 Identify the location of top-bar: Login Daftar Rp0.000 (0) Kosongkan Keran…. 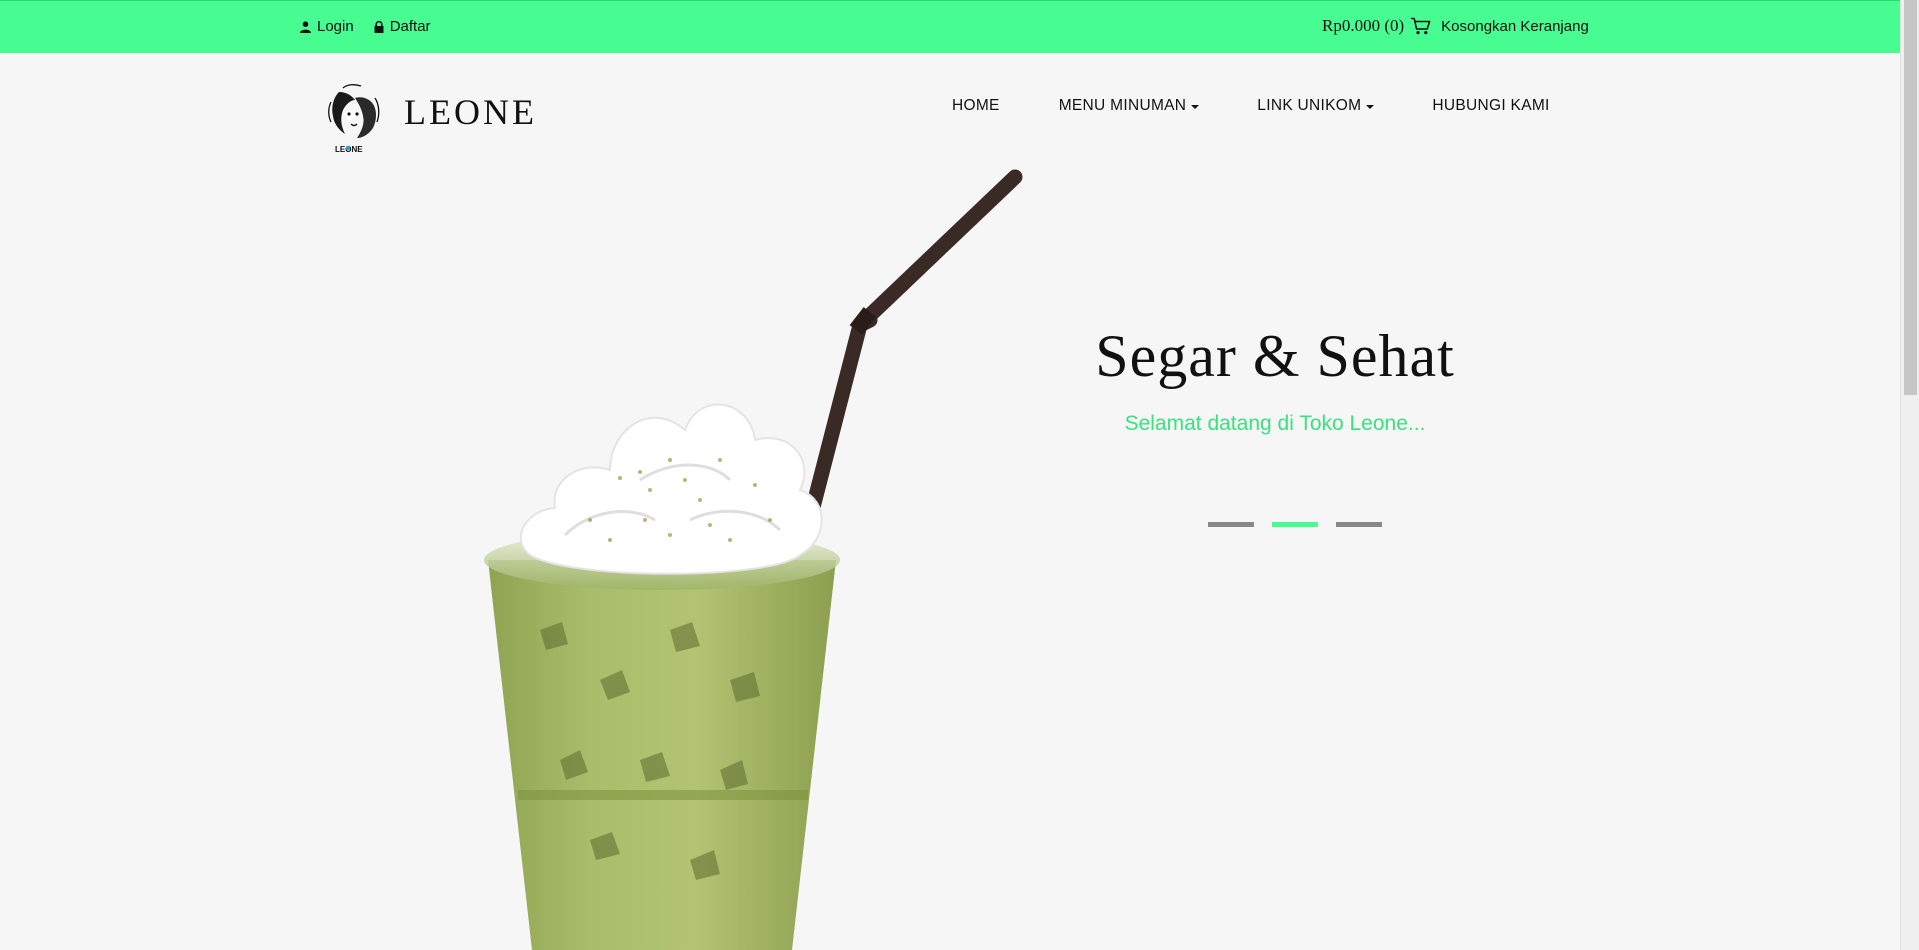
(950, 26).